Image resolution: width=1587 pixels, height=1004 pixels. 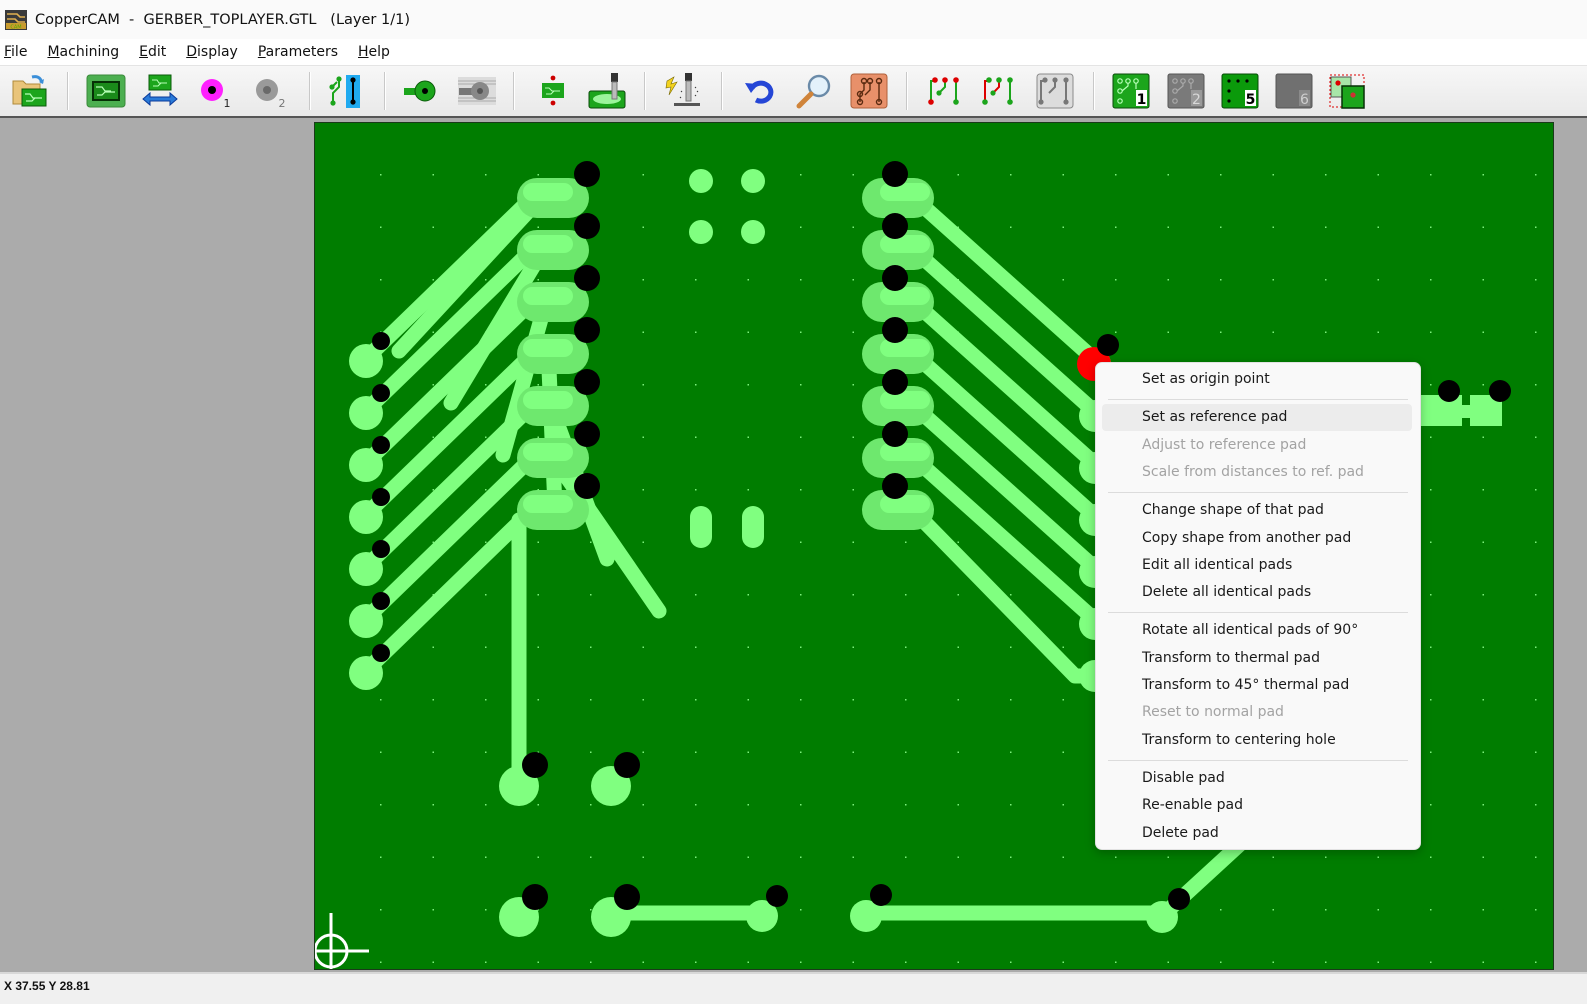 What do you see at coordinates (1186, 91) in the screenshot?
I see `engraving-pass-2-button: 2` at bounding box center [1186, 91].